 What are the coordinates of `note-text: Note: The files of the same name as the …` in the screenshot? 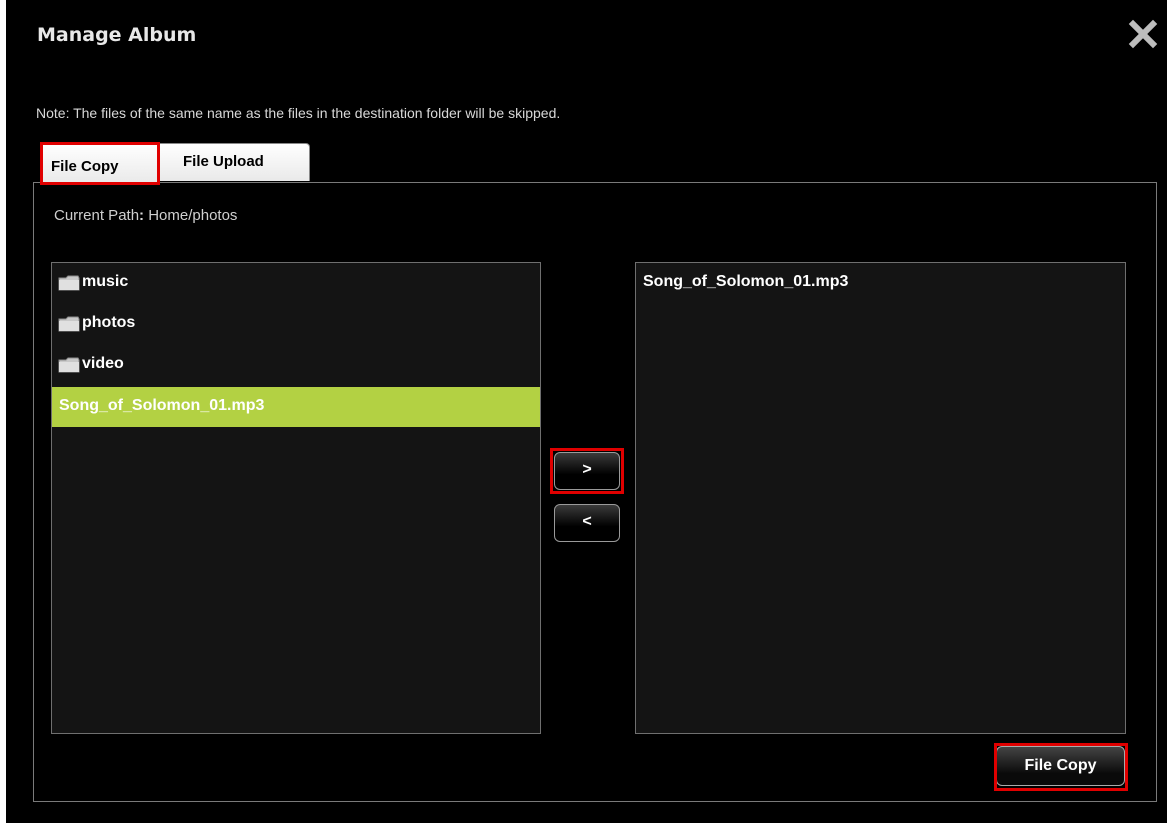 It's located at (298, 113).